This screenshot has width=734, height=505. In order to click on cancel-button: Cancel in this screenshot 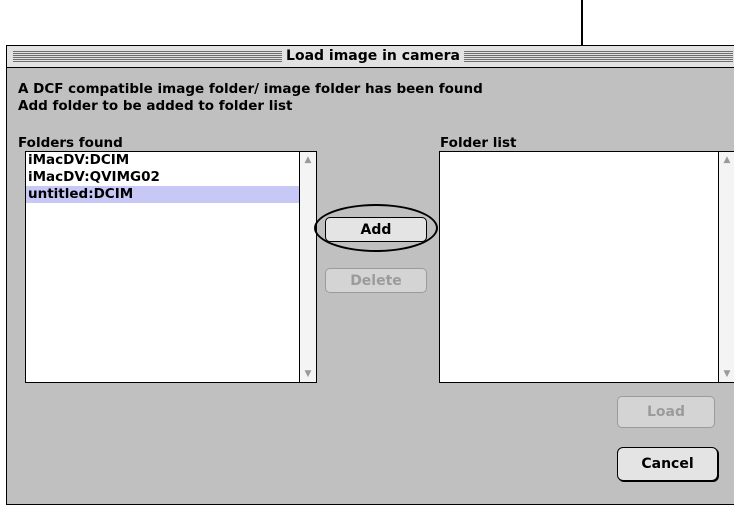, I will do `click(667, 464)`.